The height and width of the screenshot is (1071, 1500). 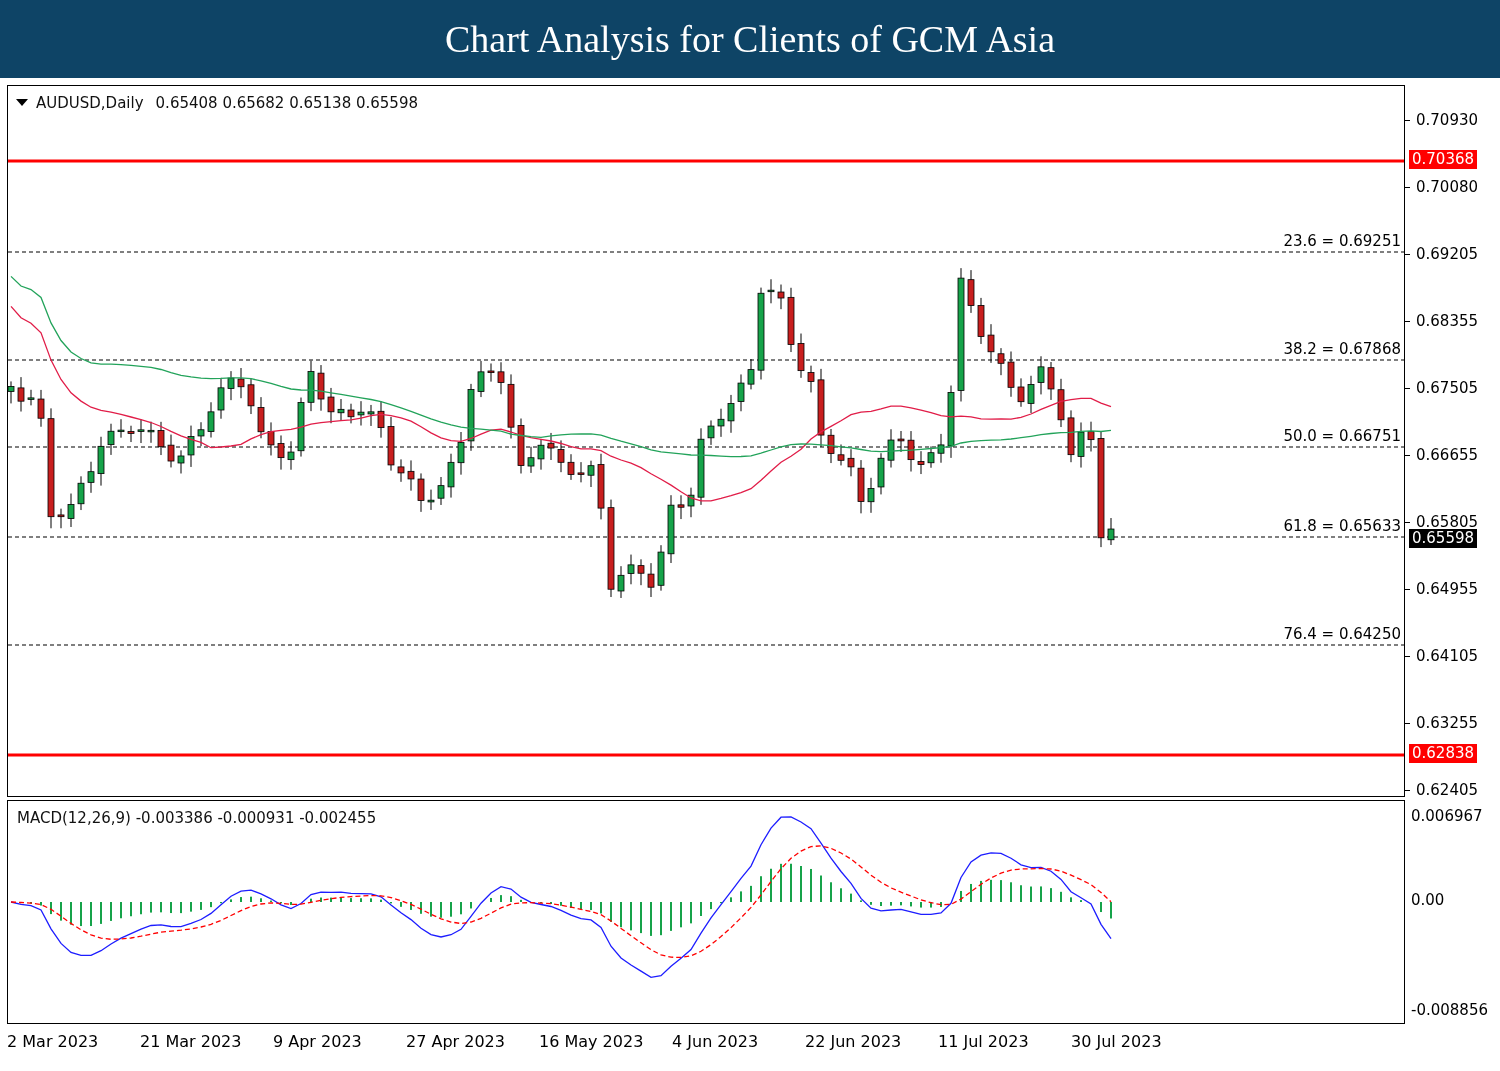 What do you see at coordinates (1447, 187) in the screenshot?
I see `price-axis-label: 0.70080` at bounding box center [1447, 187].